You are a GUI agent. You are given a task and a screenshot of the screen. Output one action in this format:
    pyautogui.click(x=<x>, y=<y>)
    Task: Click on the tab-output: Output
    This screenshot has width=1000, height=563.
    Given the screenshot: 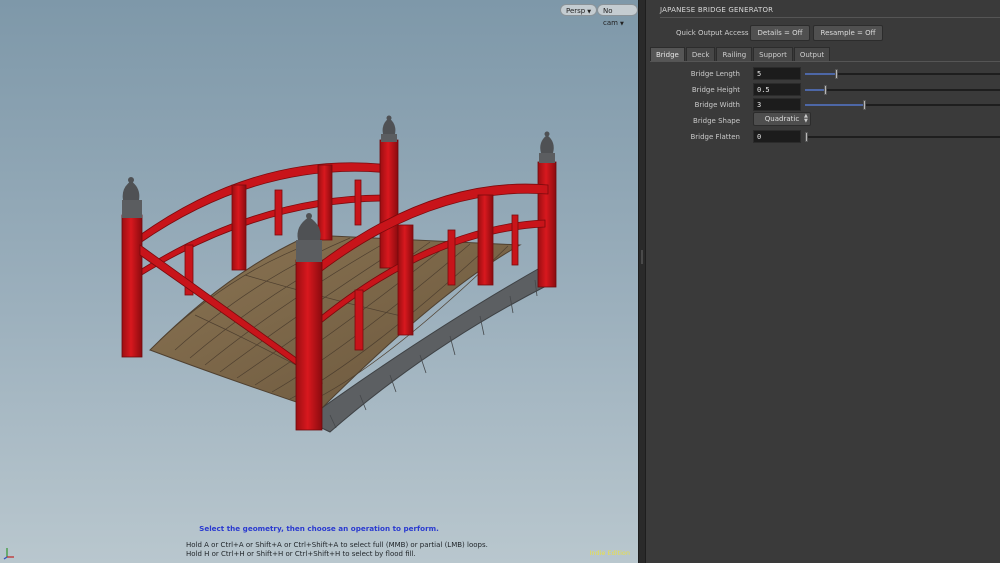 What is the action you would take?
    pyautogui.click(x=812, y=54)
    